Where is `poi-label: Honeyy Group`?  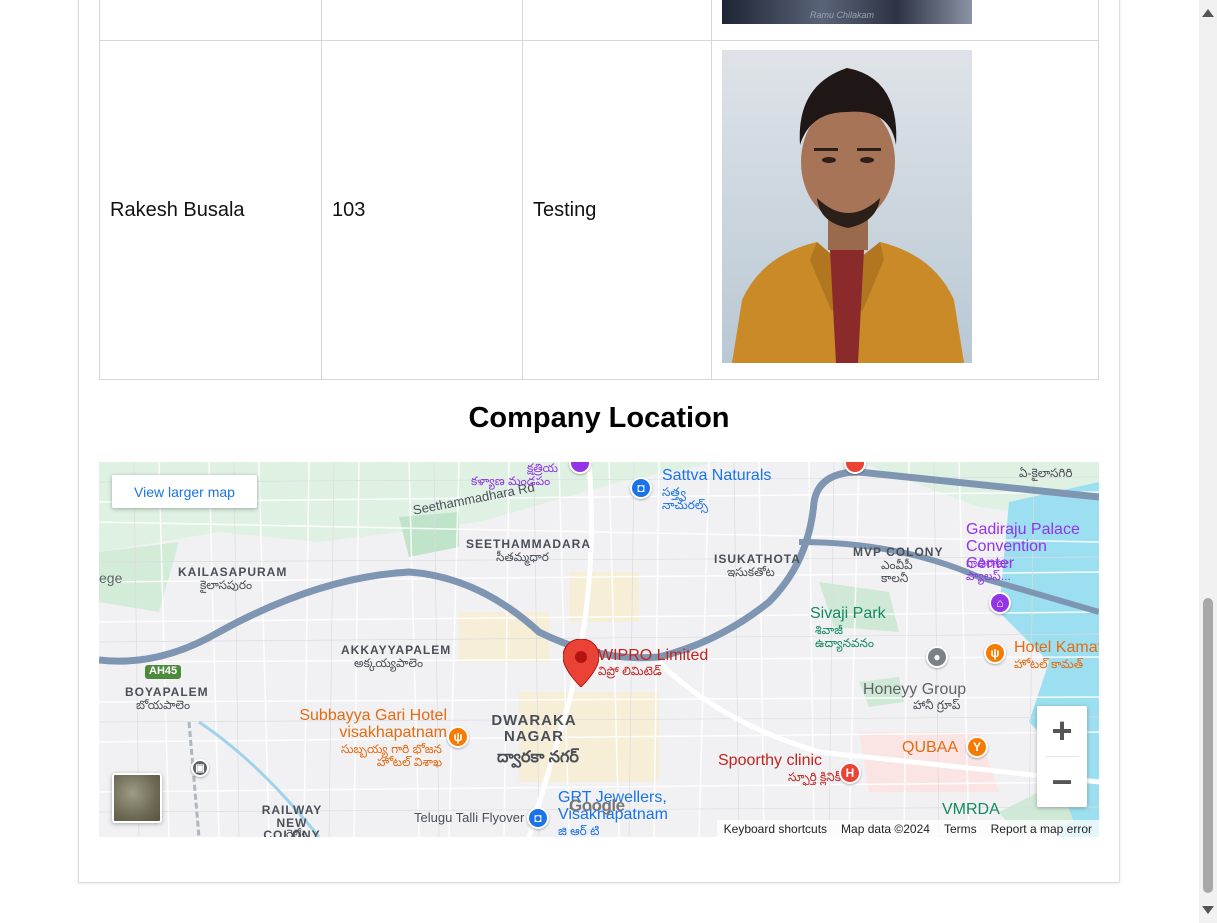
poi-label: Honeyy Group is located at coordinates (915, 689).